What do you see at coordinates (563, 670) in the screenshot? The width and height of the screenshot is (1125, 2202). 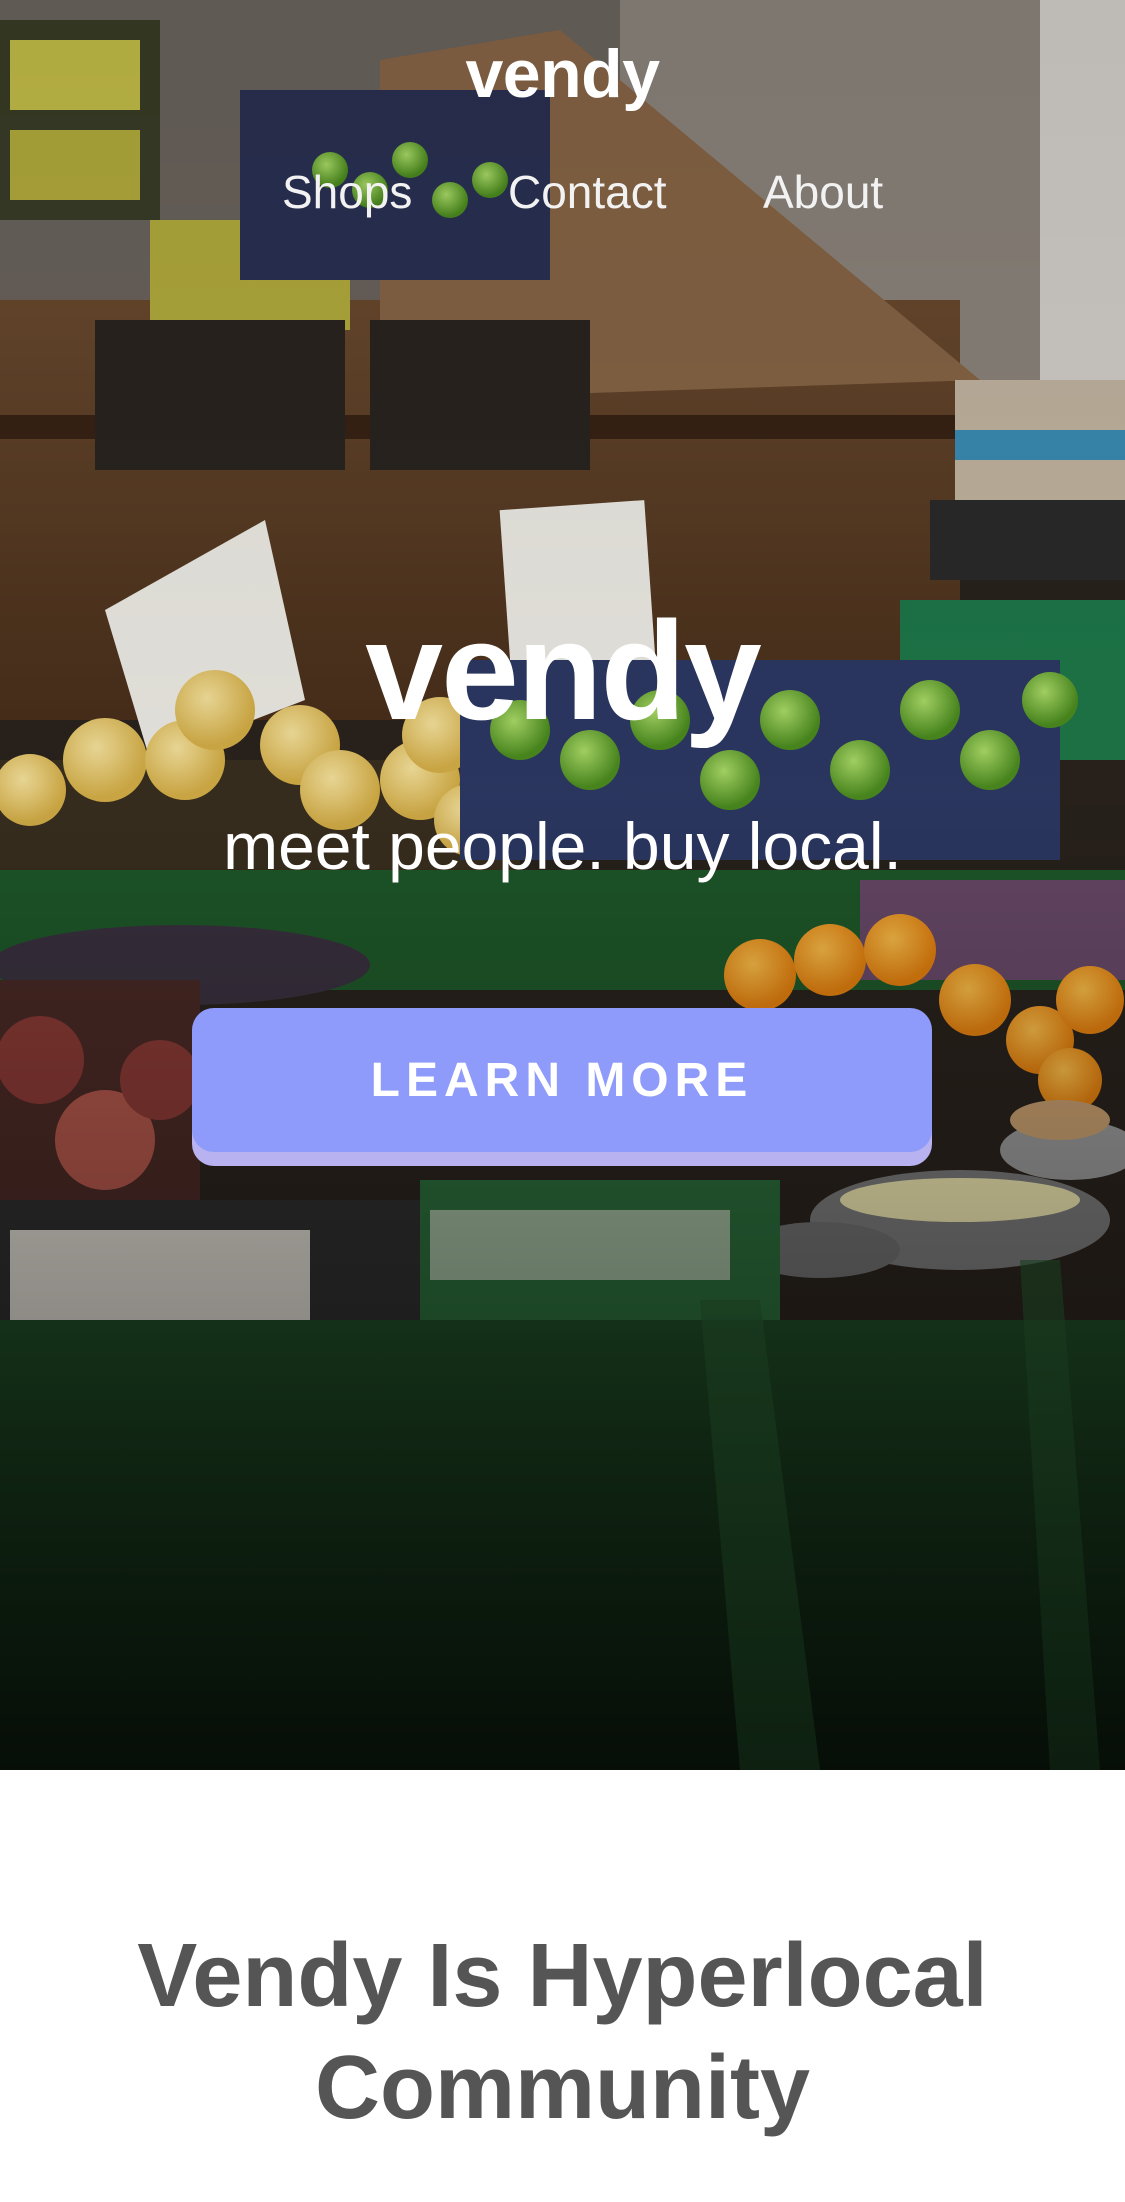 I see `hero-title: vendy` at bounding box center [563, 670].